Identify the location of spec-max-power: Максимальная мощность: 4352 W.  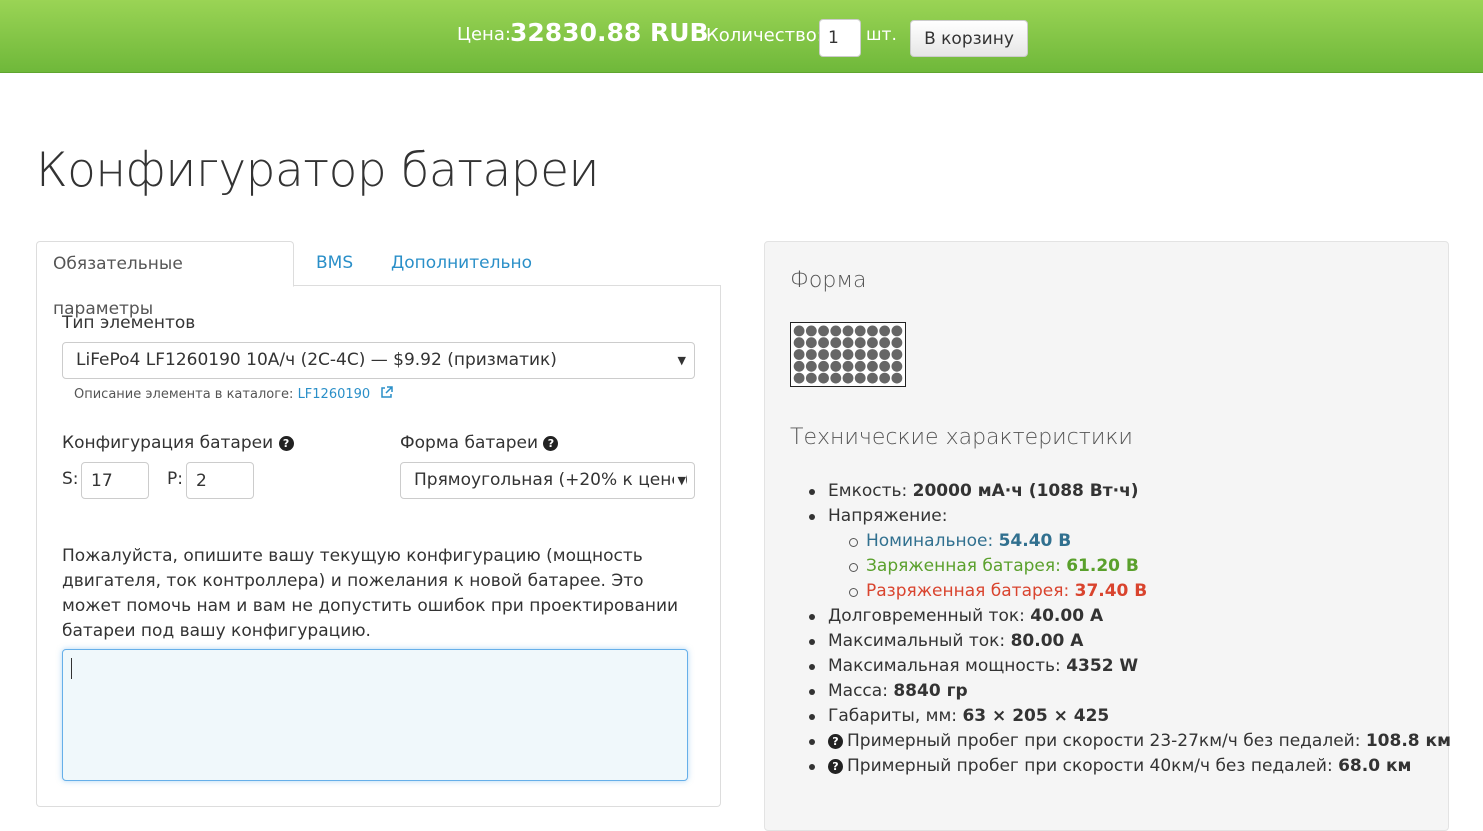
(1130, 666).